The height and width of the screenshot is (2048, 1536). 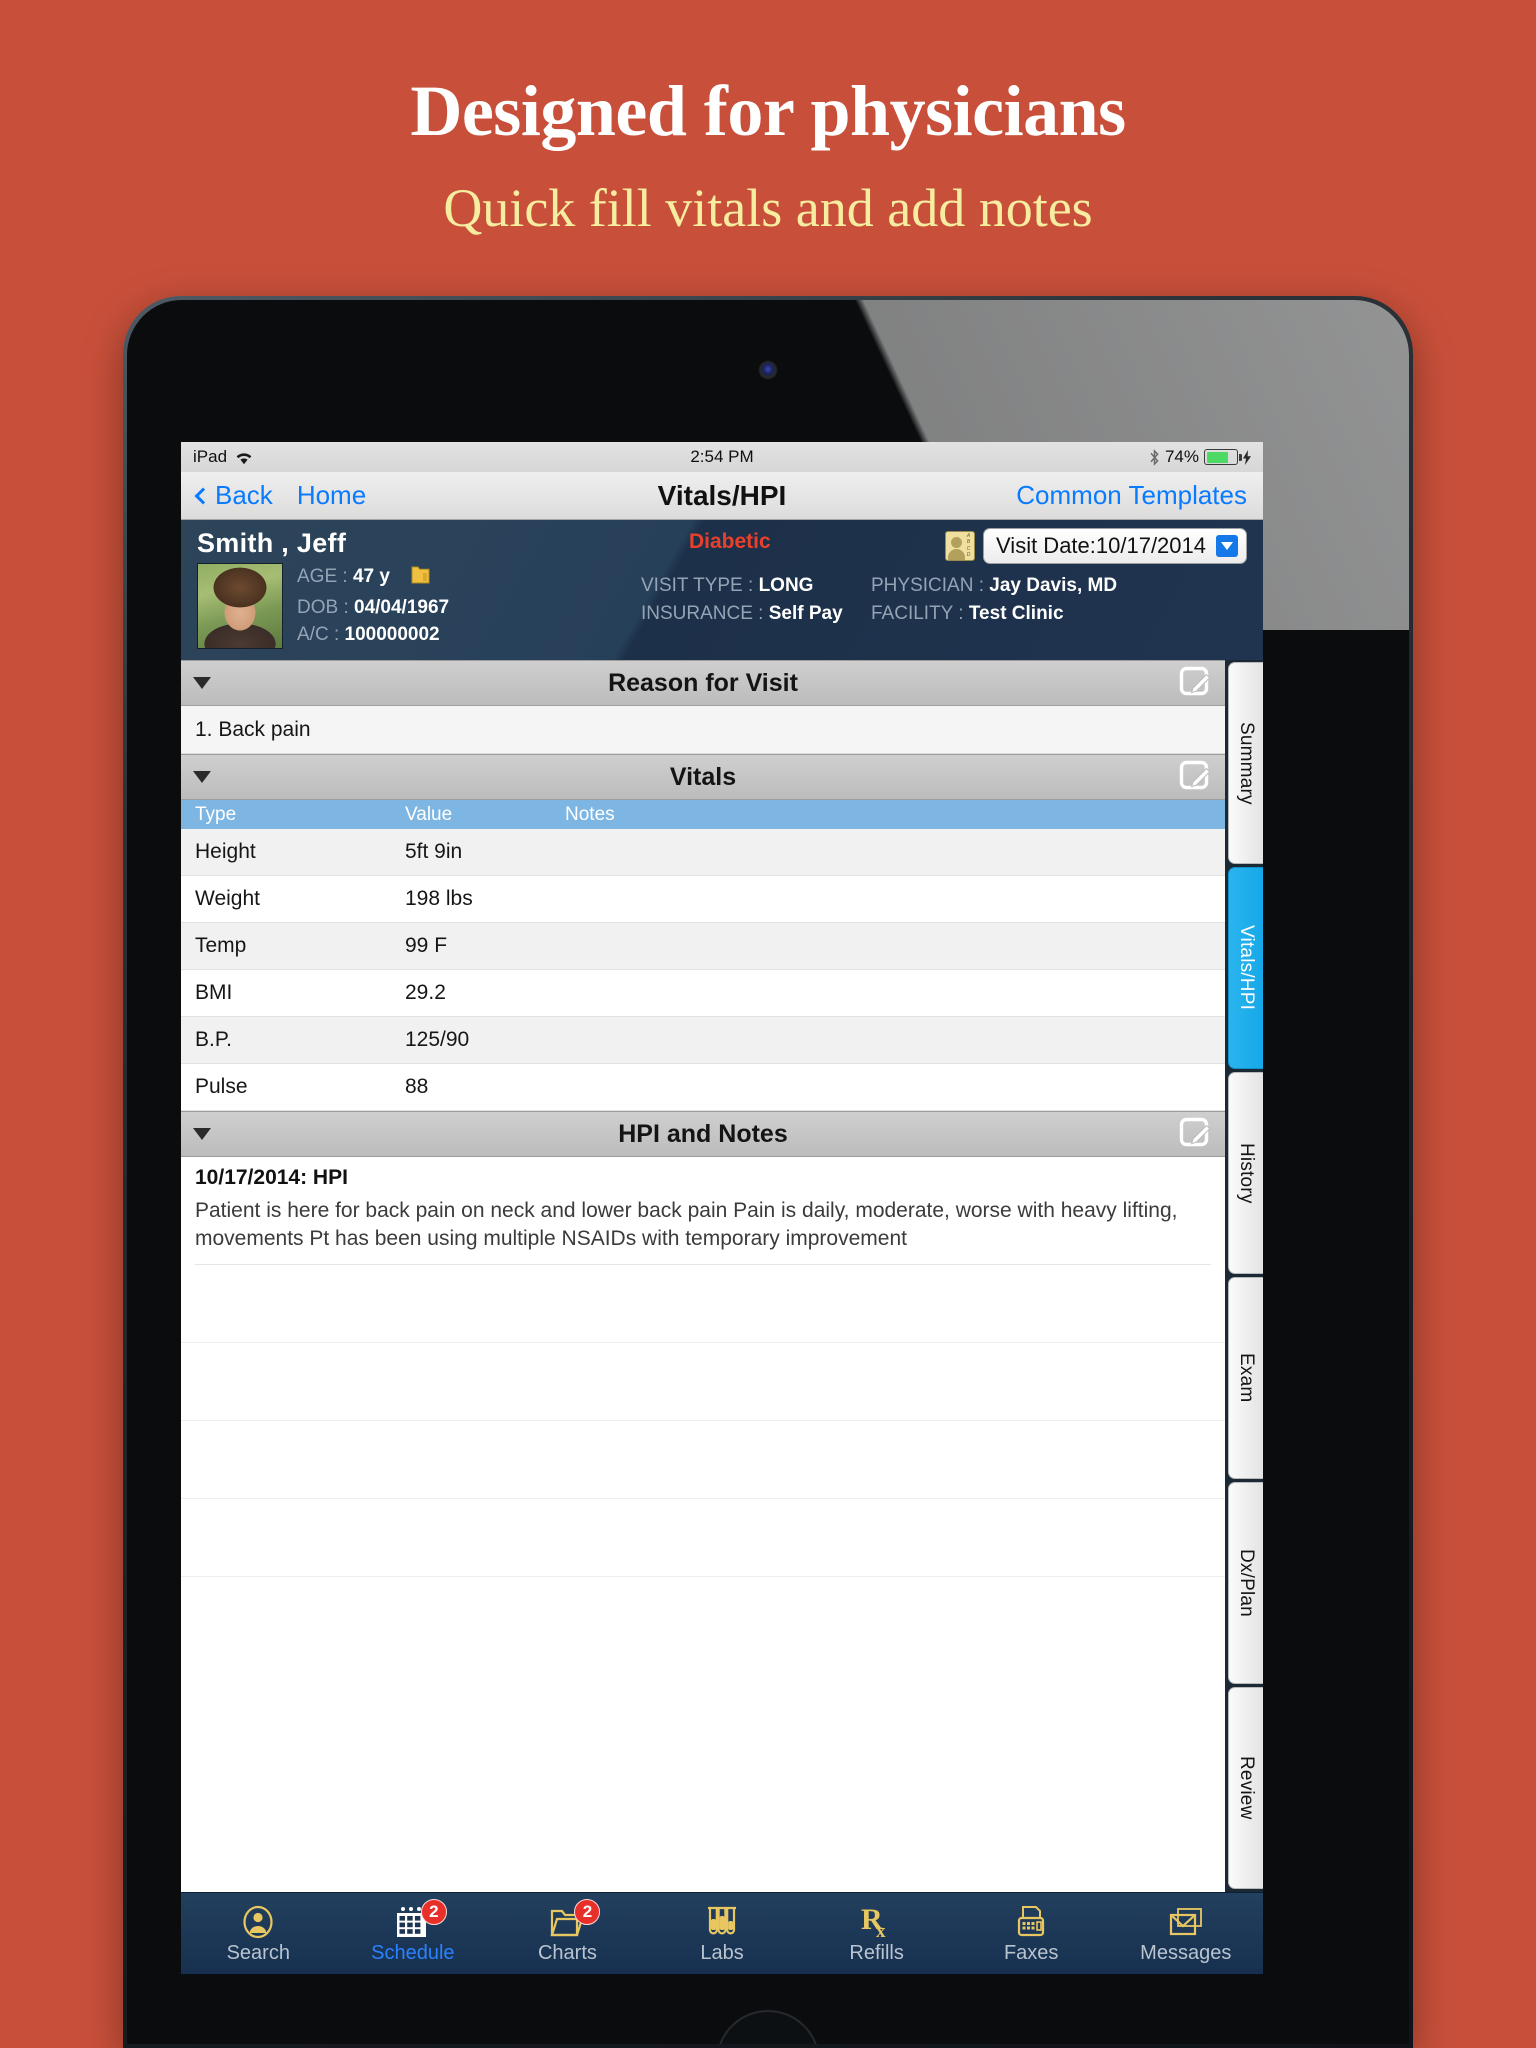 I want to click on ac-value: 100000002, so click(x=392, y=635).